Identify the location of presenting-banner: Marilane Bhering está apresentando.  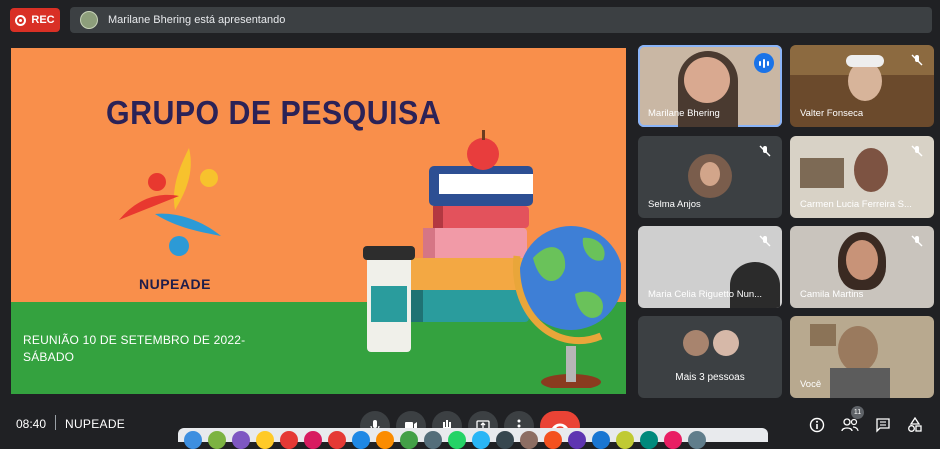
(501, 20).